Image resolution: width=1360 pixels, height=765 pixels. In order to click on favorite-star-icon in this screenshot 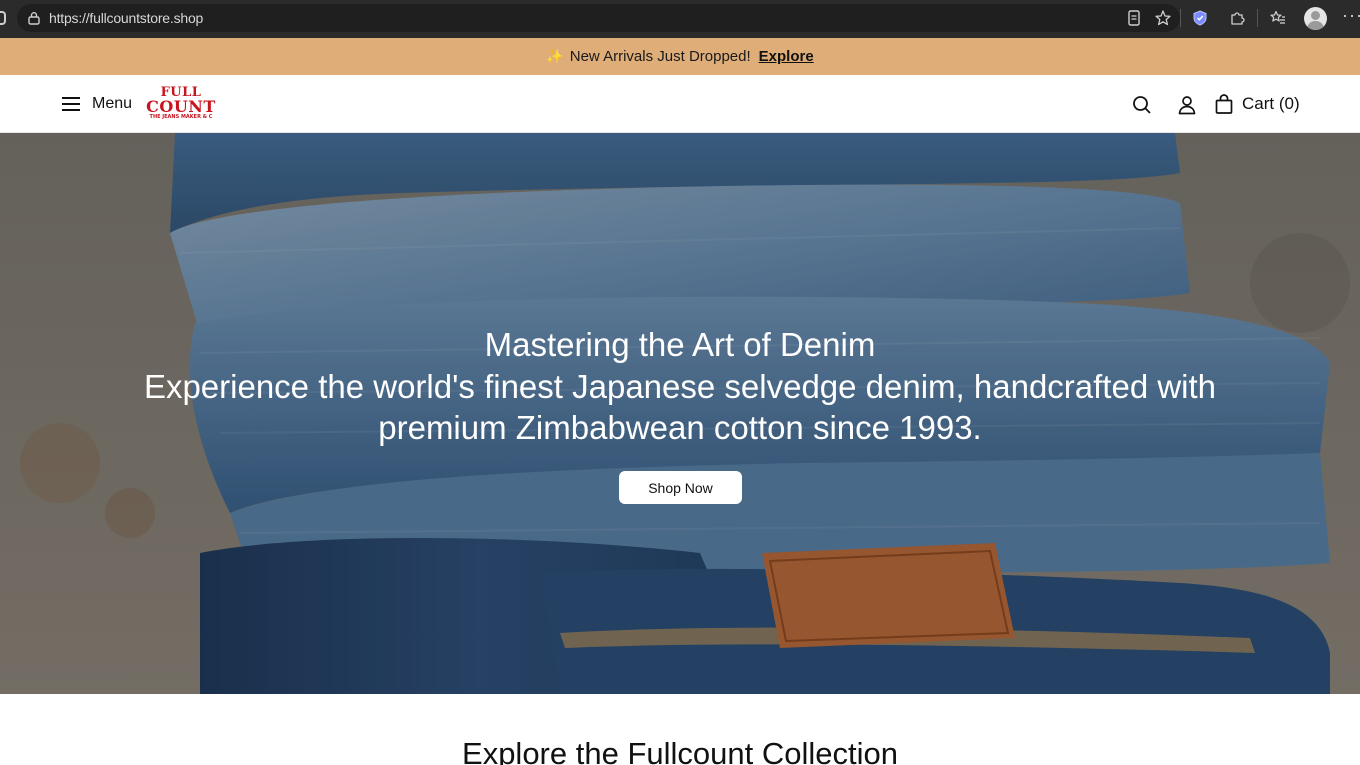, I will do `click(1163, 18)`.